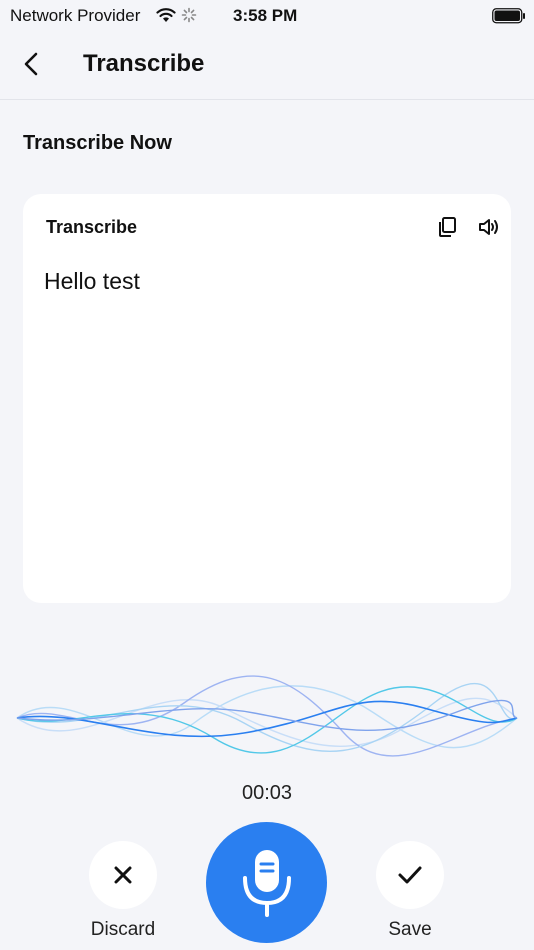 The image size is (534, 950). What do you see at coordinates (267, 65) in the screenshot?
I see `navigation-bar: Transcribe` at bounding box center [267, 65].